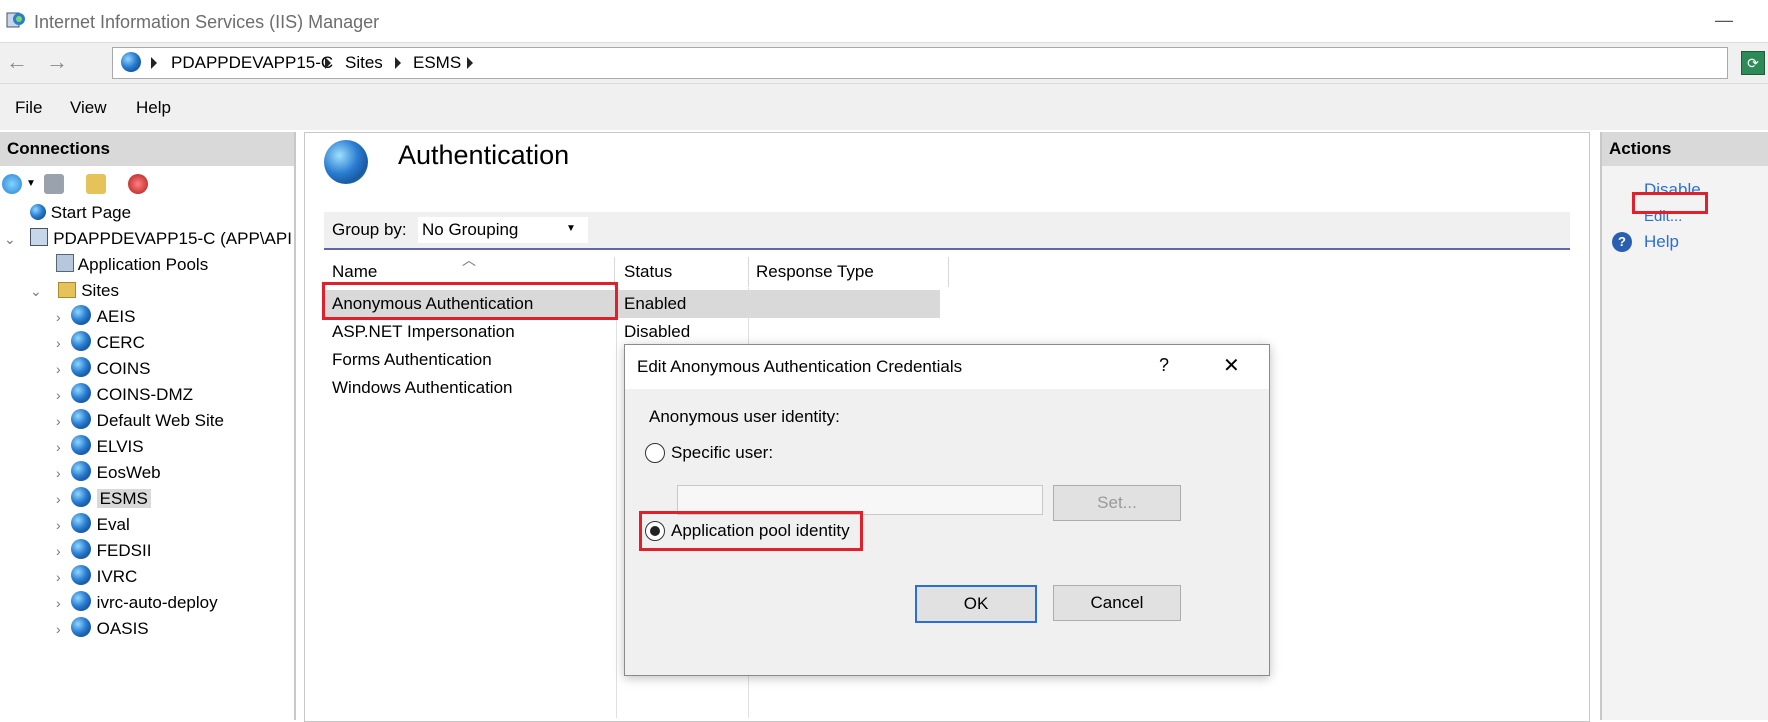 The width and height of the screenshot is (1768, 722). I want to click on tree-item-site: › OASIS, so click(146, 629).